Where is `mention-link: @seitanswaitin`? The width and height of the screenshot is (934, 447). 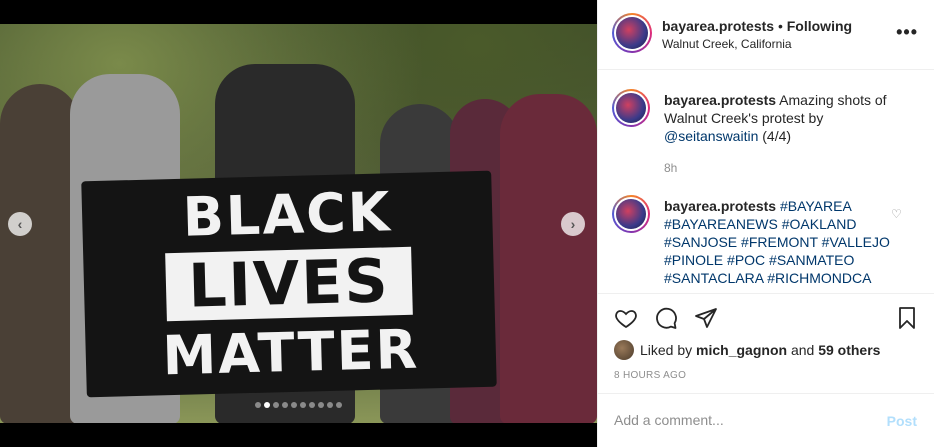 mention-link: @seitanswaitin is located at coordinates (711, 136).